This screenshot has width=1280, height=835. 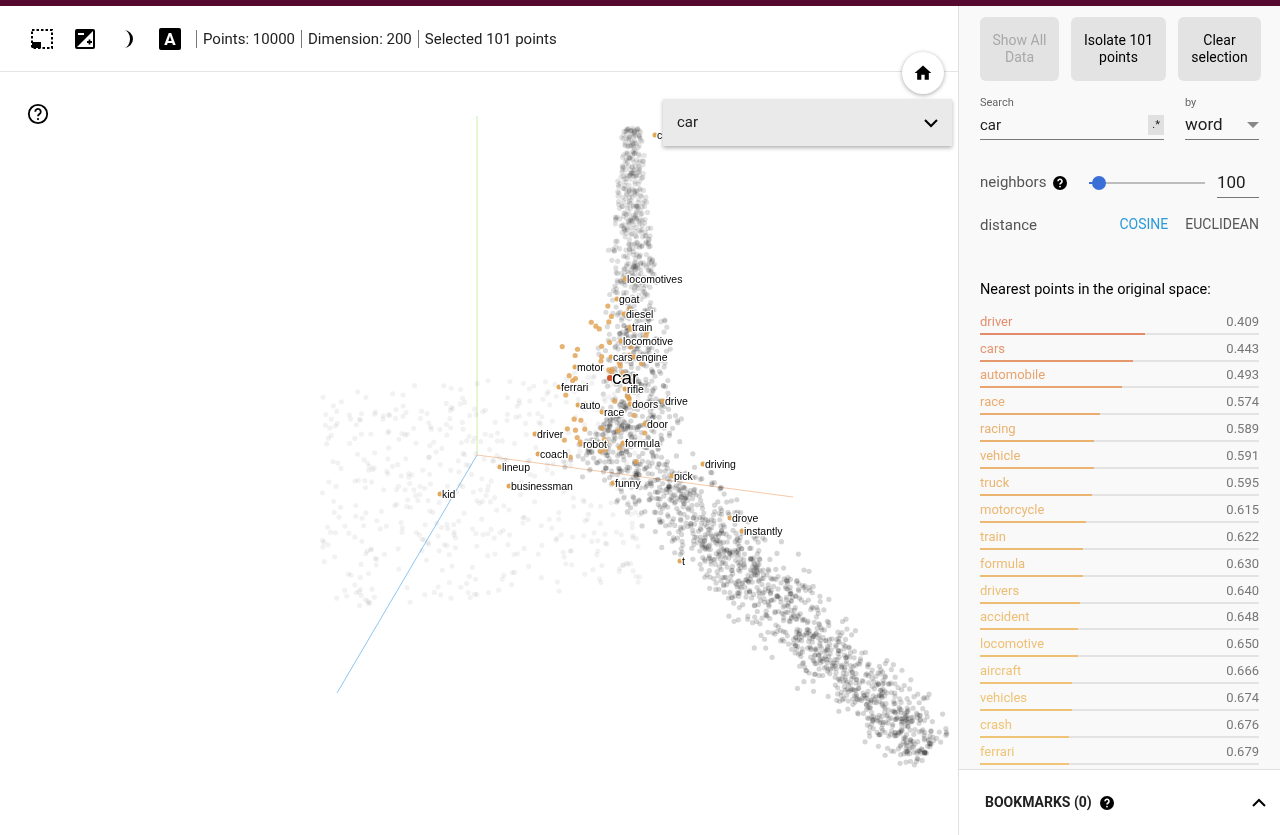 I want to click on stats-text: Selected 101 points, so click(x=490, y=38).